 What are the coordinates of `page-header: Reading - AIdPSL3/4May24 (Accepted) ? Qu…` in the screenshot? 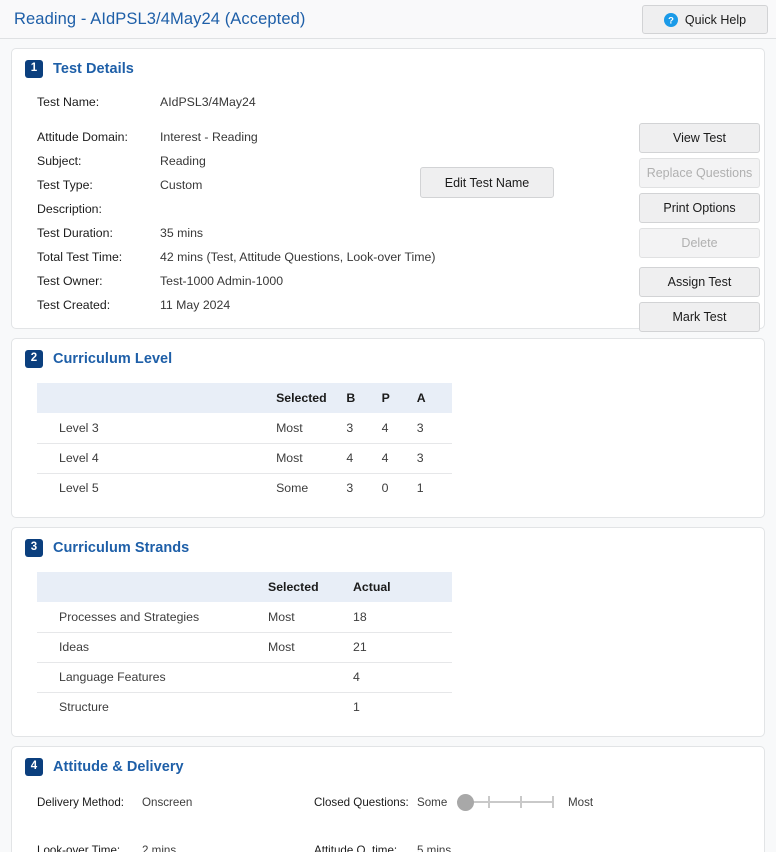 It's located at (388, 19).